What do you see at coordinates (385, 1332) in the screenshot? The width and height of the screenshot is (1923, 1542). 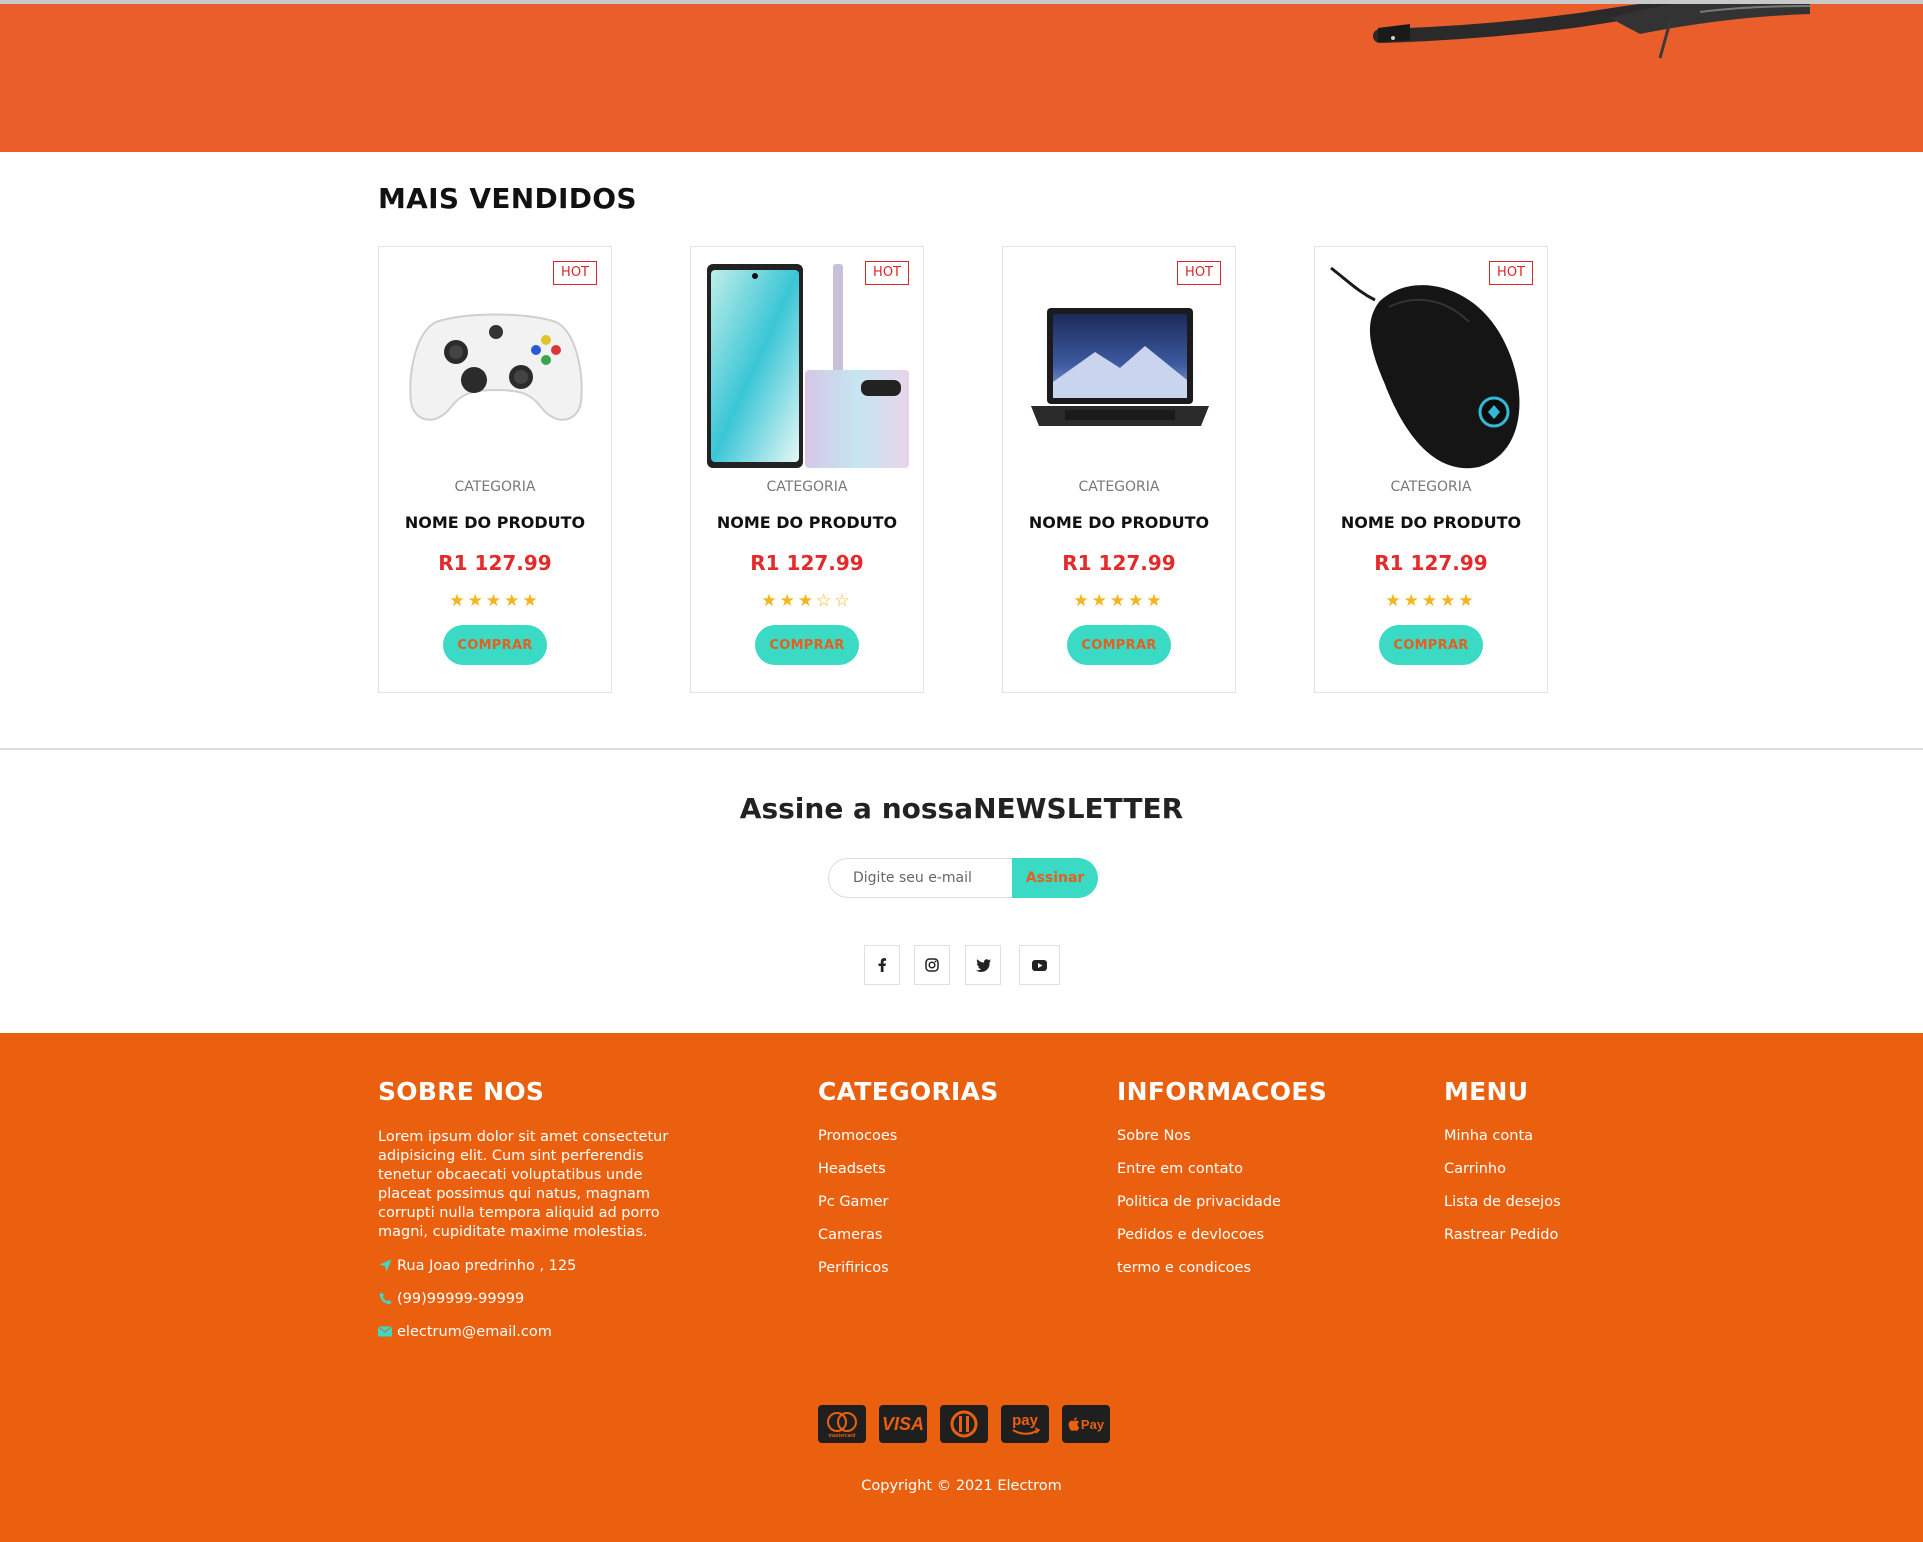 I see `envelope-icon` at bounding box center [385, 1332].